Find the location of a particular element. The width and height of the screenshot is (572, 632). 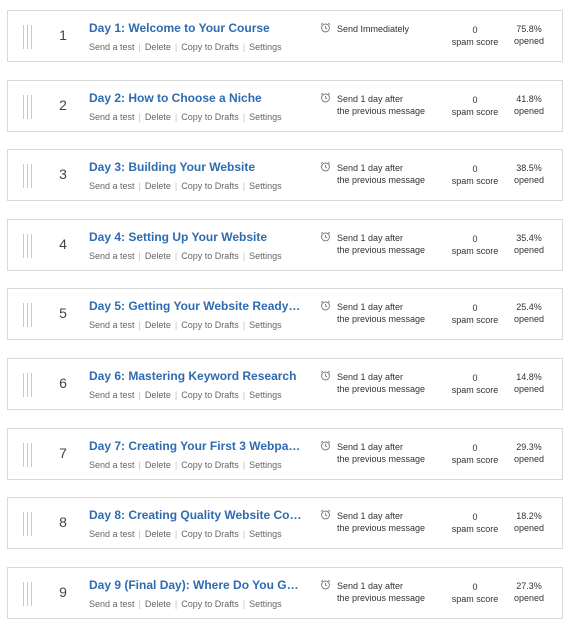

message-title-link: Day 2: How to Choose a Niche is located at coordinates (196, 98).